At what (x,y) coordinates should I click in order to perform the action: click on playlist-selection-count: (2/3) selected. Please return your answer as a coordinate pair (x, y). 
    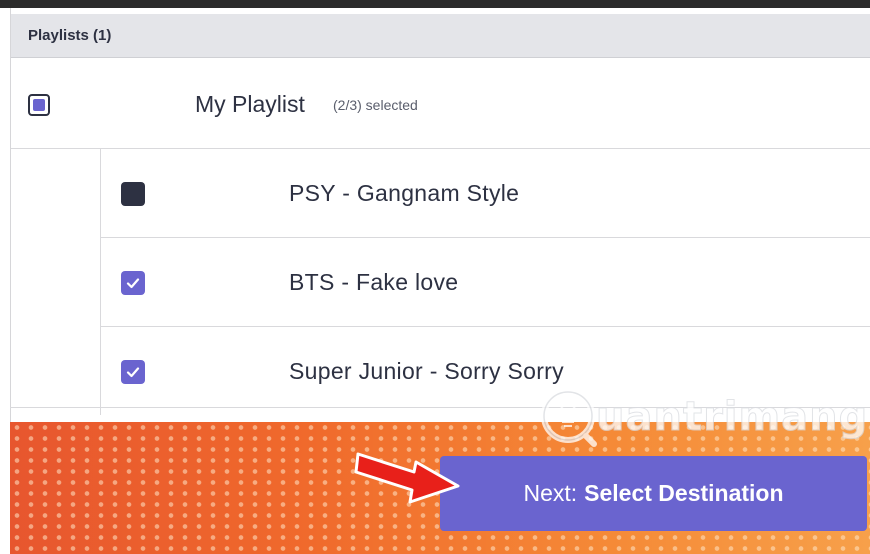
    Looking at the image, I should click on (375, 105).